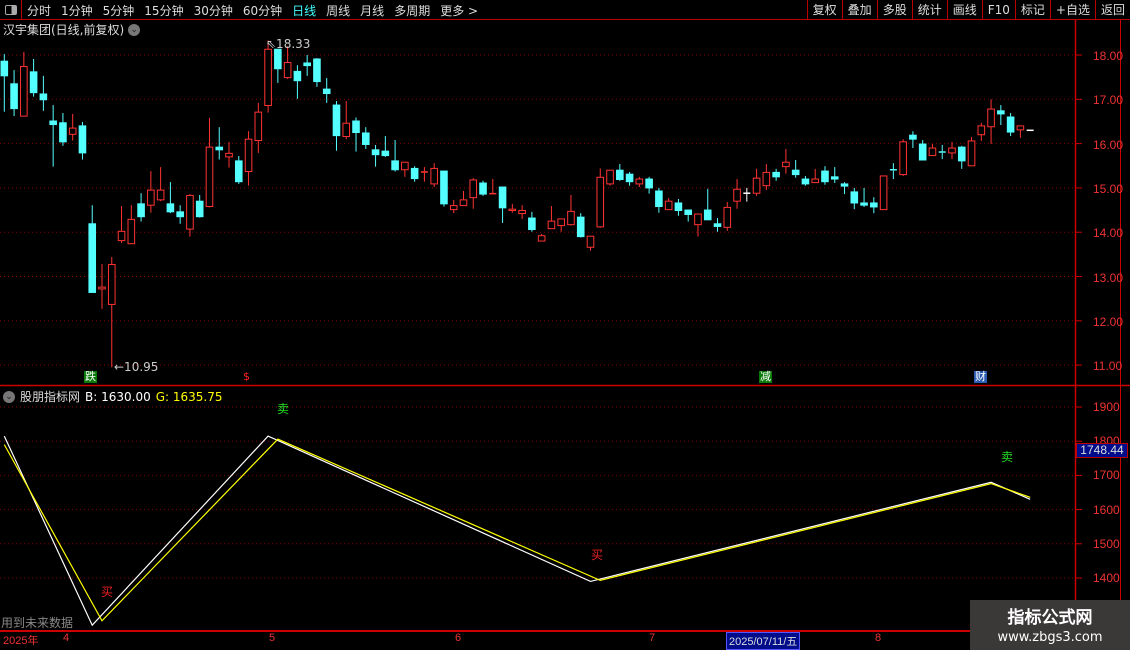 The image size is (1130, 650). I want to click on g-value: G: 1635.75, so click(189, 396).